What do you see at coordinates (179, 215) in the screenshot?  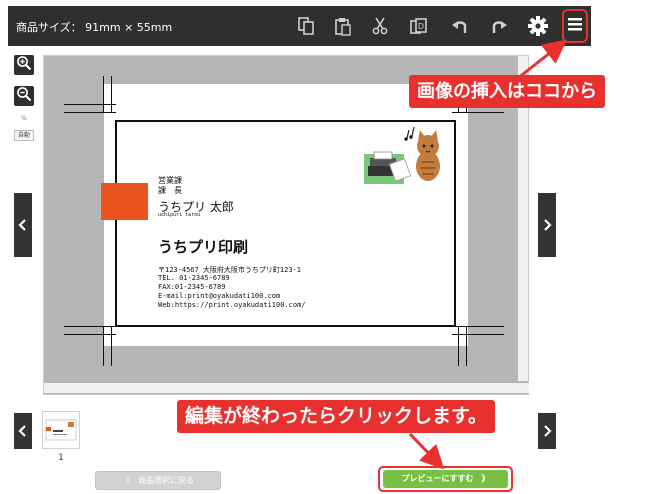 I see `card-name-roman: uchipuri tarou` at bounding box center [179, 215].